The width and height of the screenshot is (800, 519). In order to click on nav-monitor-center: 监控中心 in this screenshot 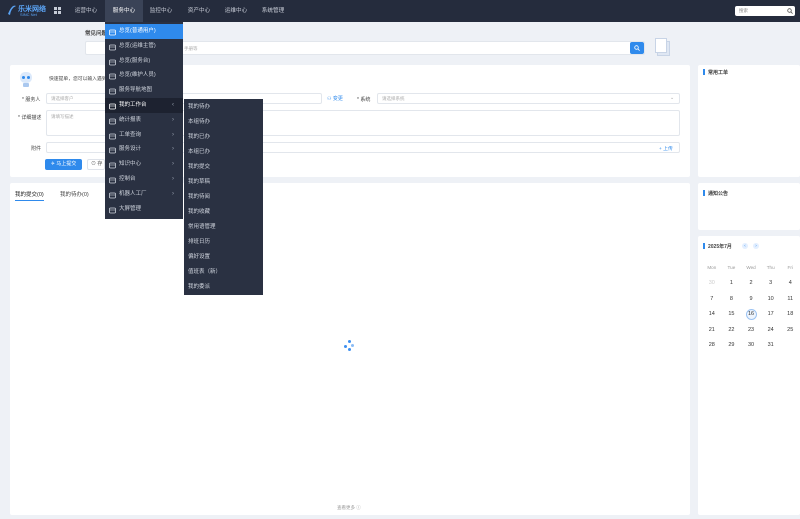, I will do `click(161, 11)`.